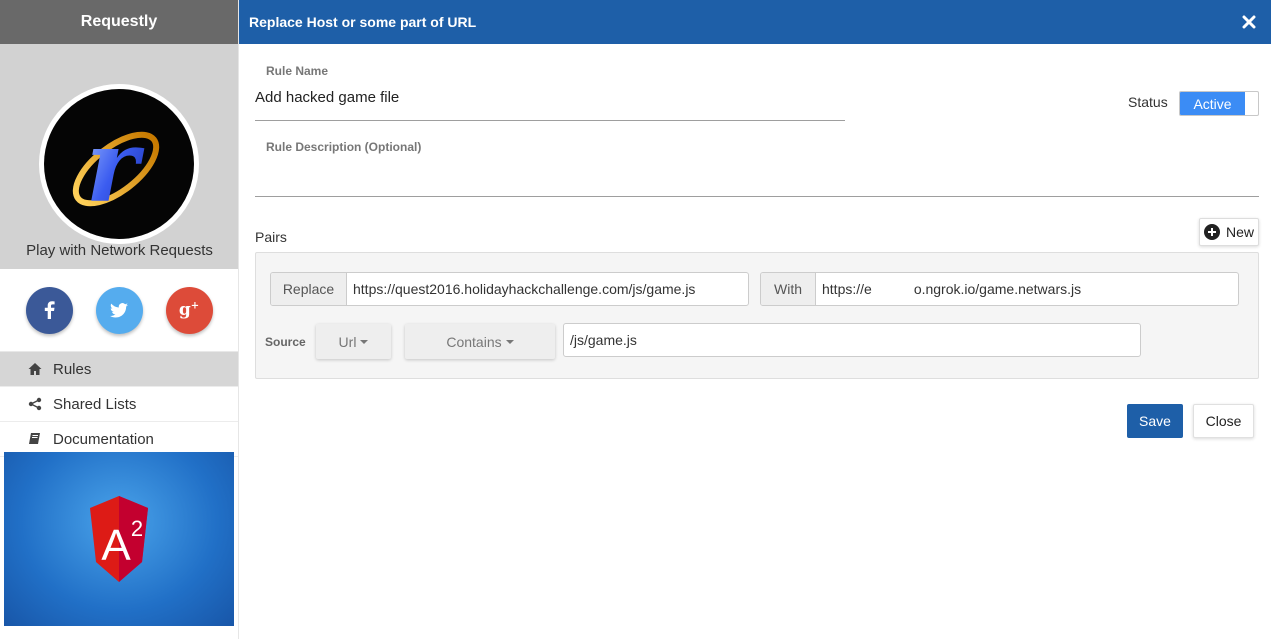 The image size is (1271, 639). I want to click on status-label: Status, so click(1148, 102).